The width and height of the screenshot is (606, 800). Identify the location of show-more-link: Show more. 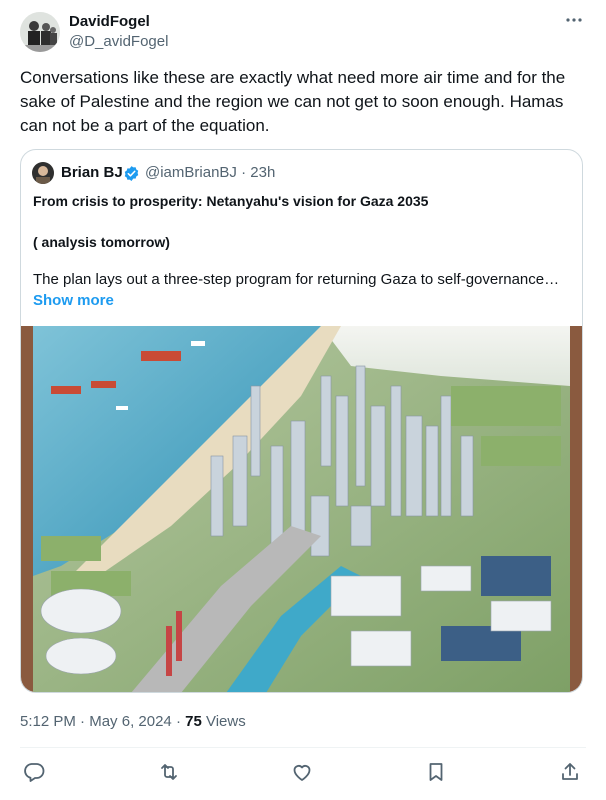
(73, 301).